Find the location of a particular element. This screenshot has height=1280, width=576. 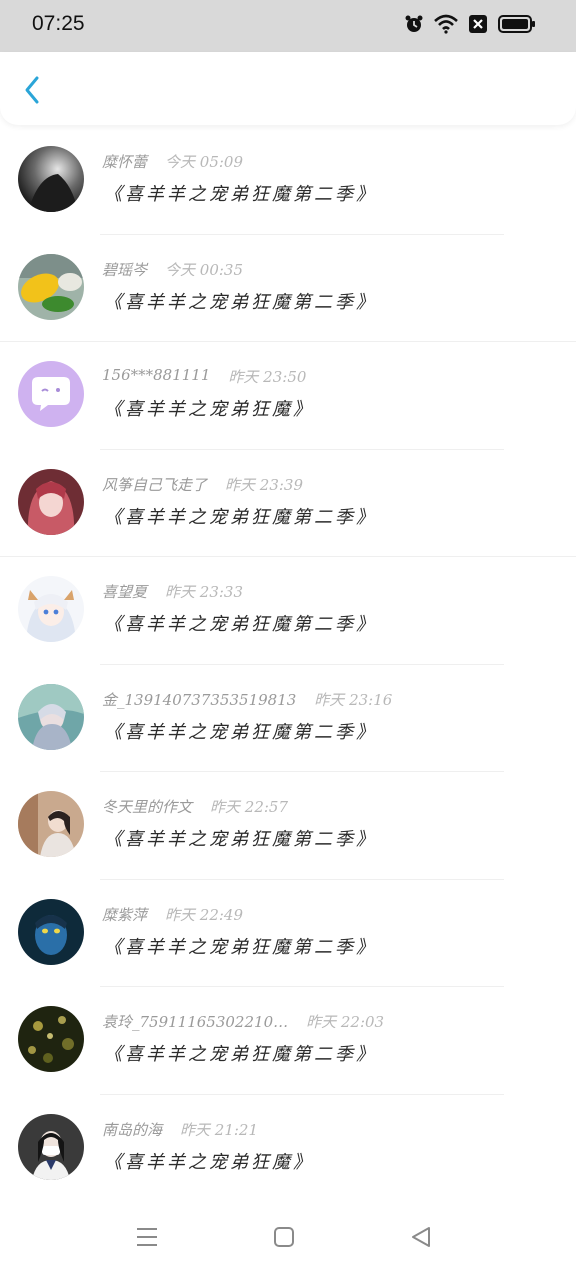

user-name: 南岛的海 is located at coordinates (132, 1129).